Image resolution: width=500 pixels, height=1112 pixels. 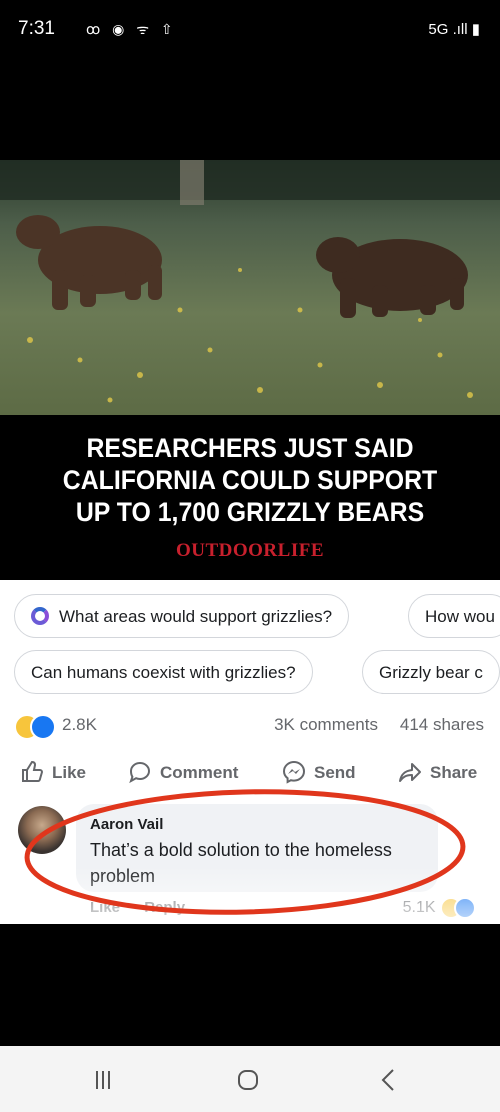 What do you see at coordinates (460, 616) in the screenshot?
I see `suggestion-chip-label: How wou` at bounding box center [460, 616].